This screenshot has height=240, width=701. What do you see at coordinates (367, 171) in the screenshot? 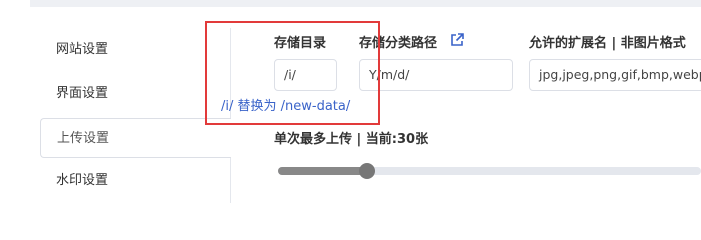
I see `slider-thumb` at bounding box center [367, 171].